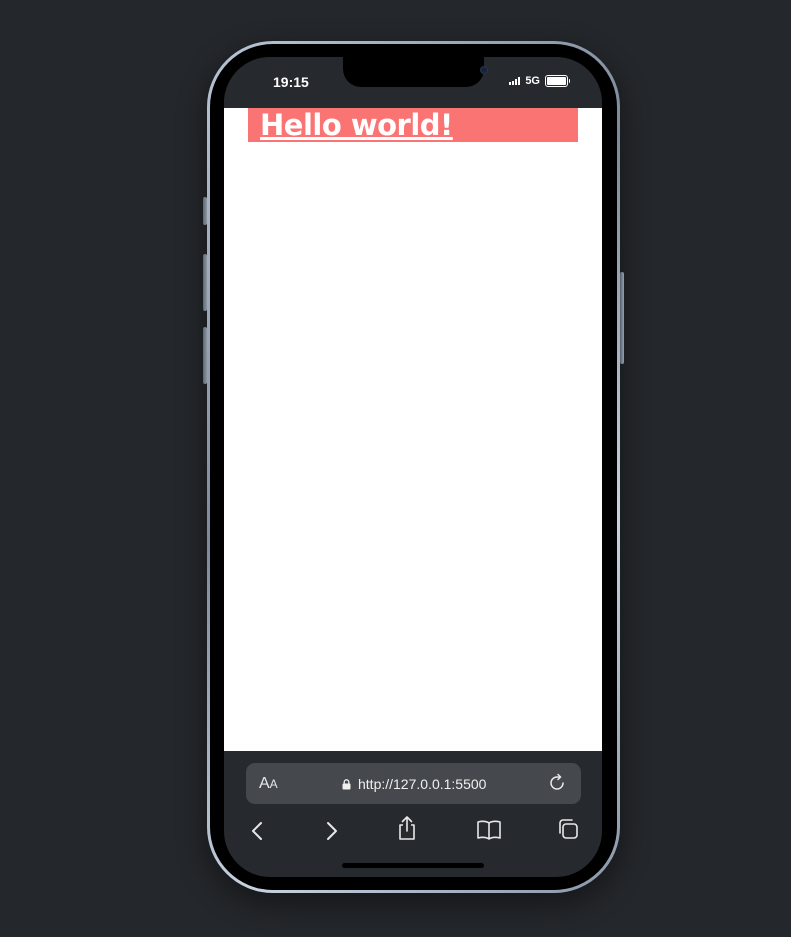  What do you see at coordinates (489, 830) in the screenshot?
I see `bookmarks-icon` at bounding box center [489, 830].